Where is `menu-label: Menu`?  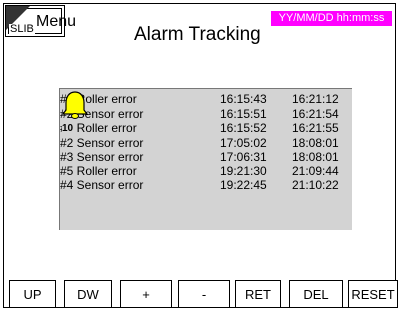 menu-label: Menu is located at coordinates (56, 21).